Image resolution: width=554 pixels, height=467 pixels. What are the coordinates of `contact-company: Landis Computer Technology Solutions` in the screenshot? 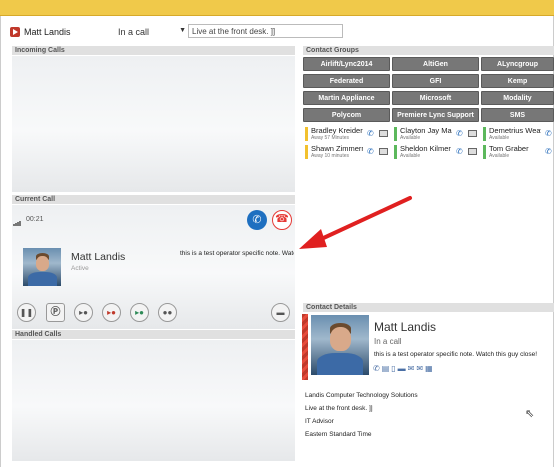 It's located at (361, 395).